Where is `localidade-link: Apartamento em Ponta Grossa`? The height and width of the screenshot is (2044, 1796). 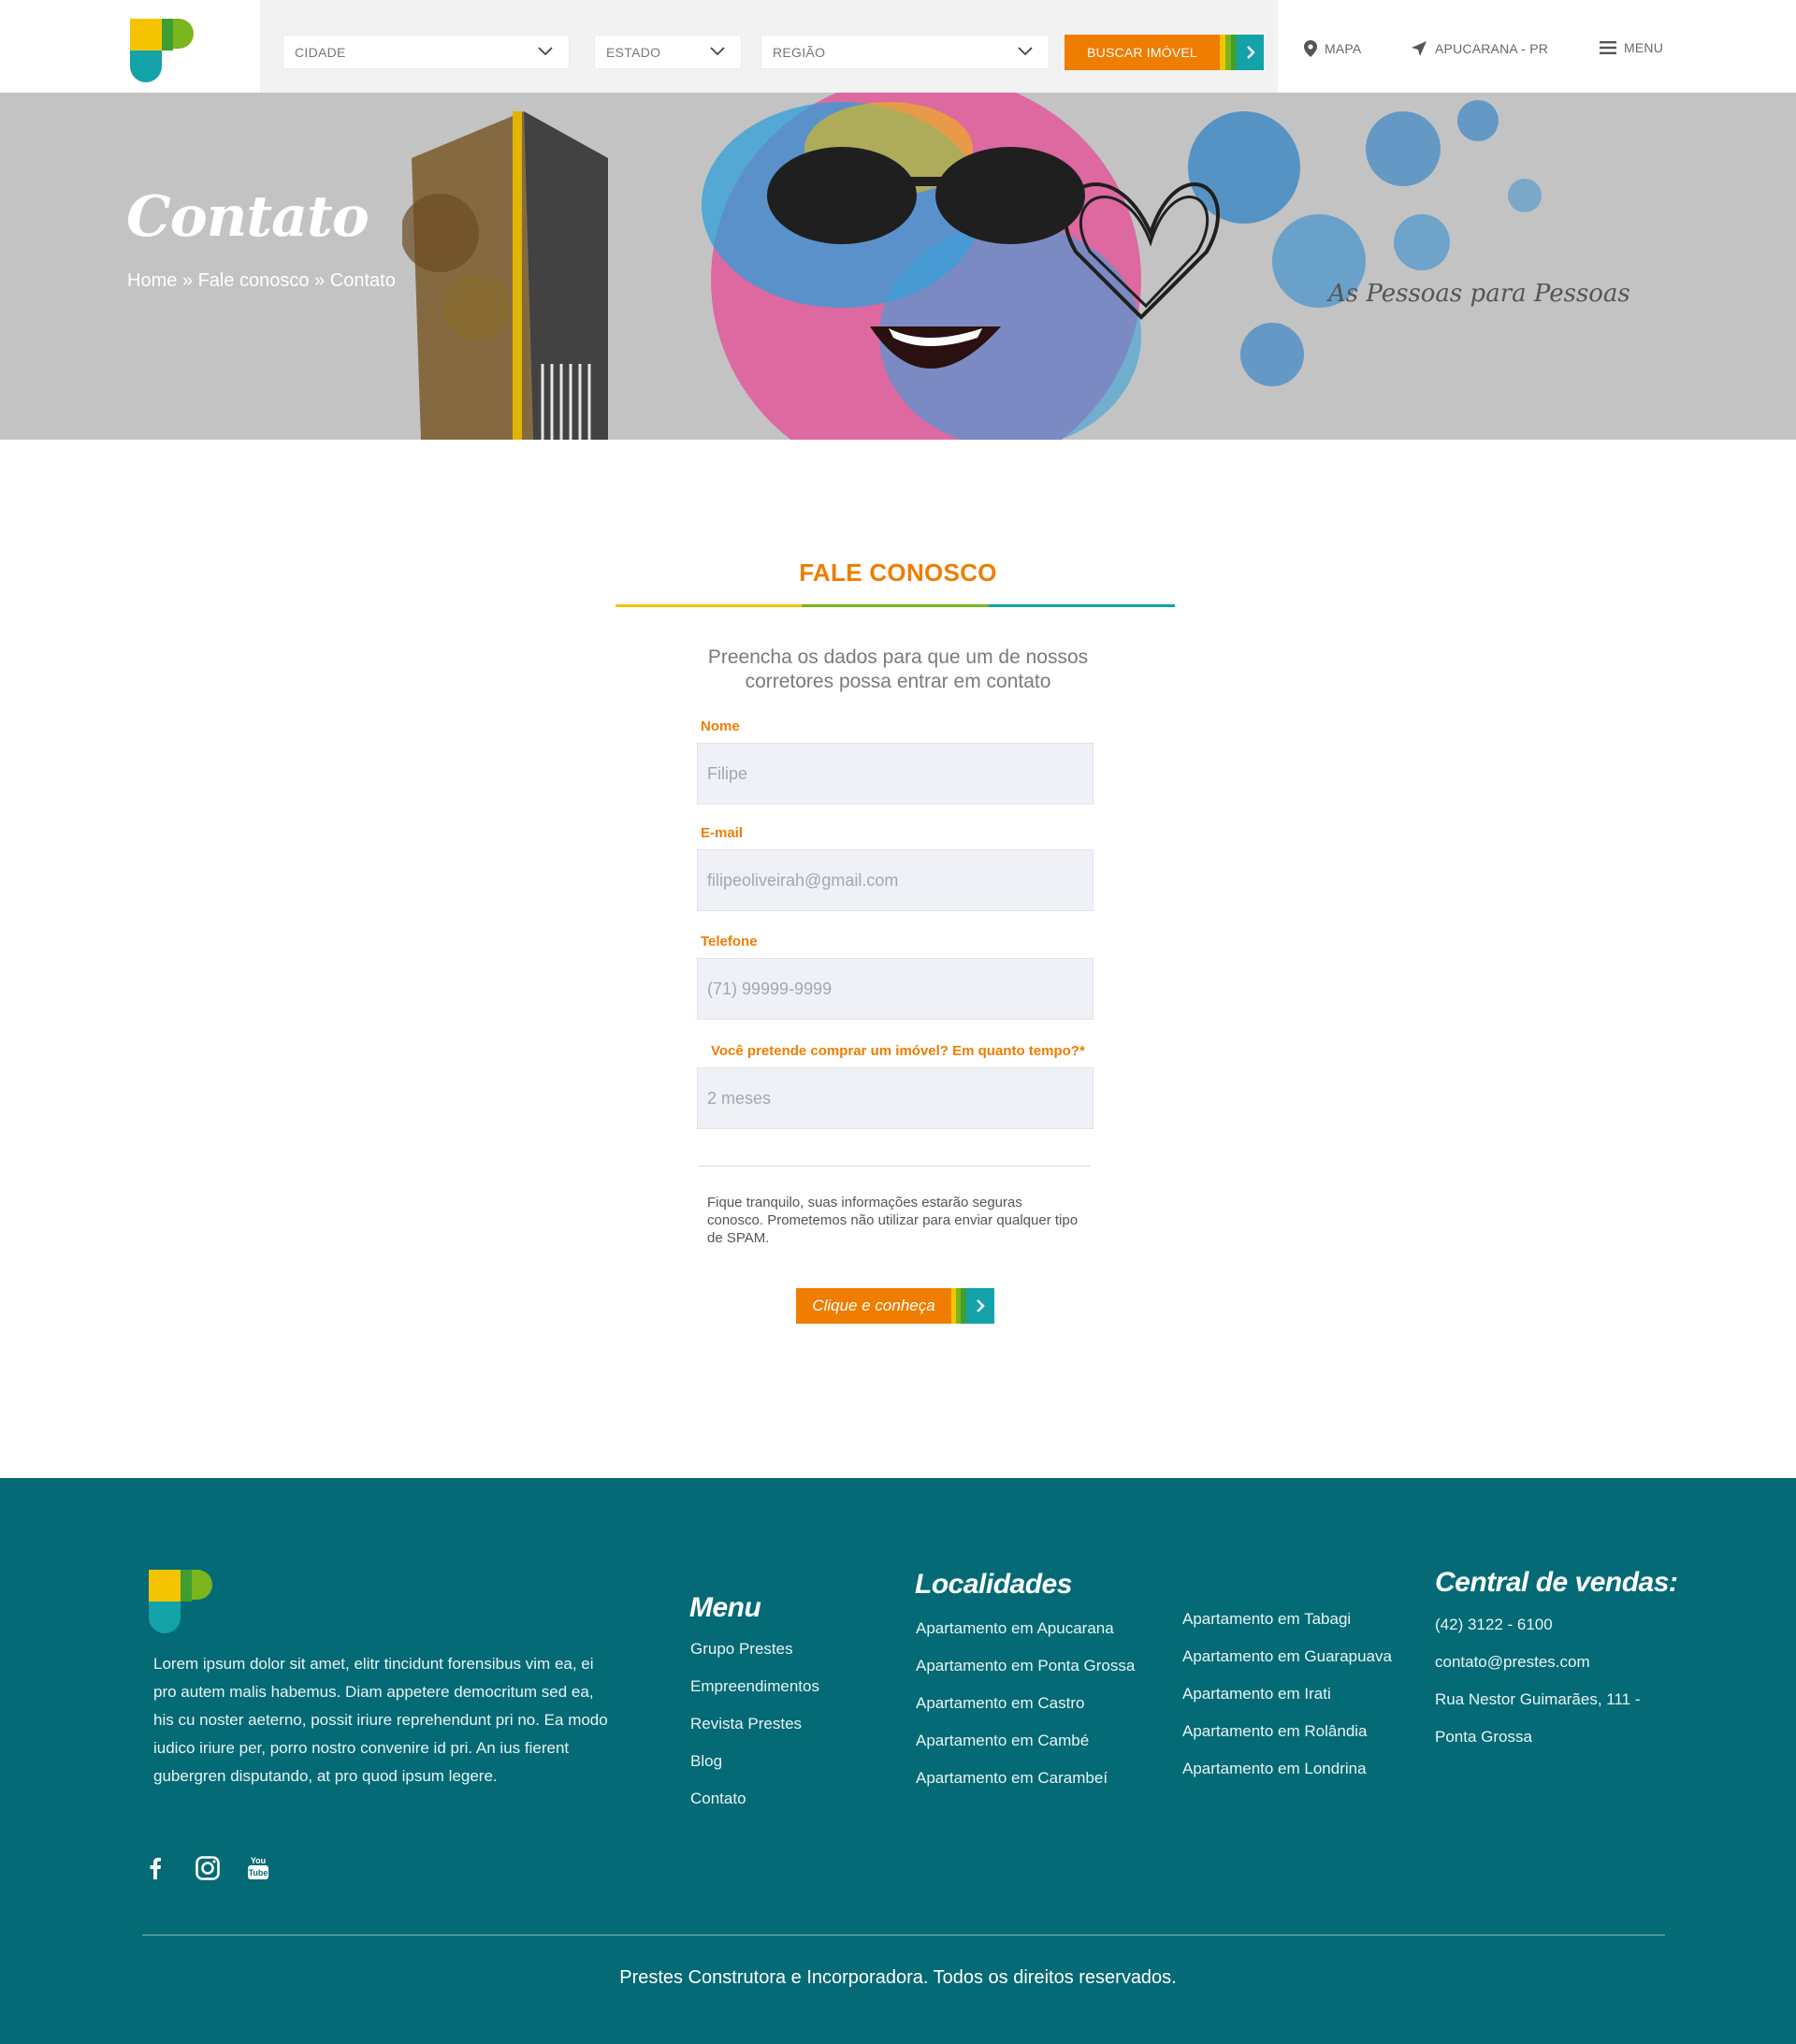
localidade-link: Apartamento em Ponta Grossa is located at coordinates (1026, 1666).